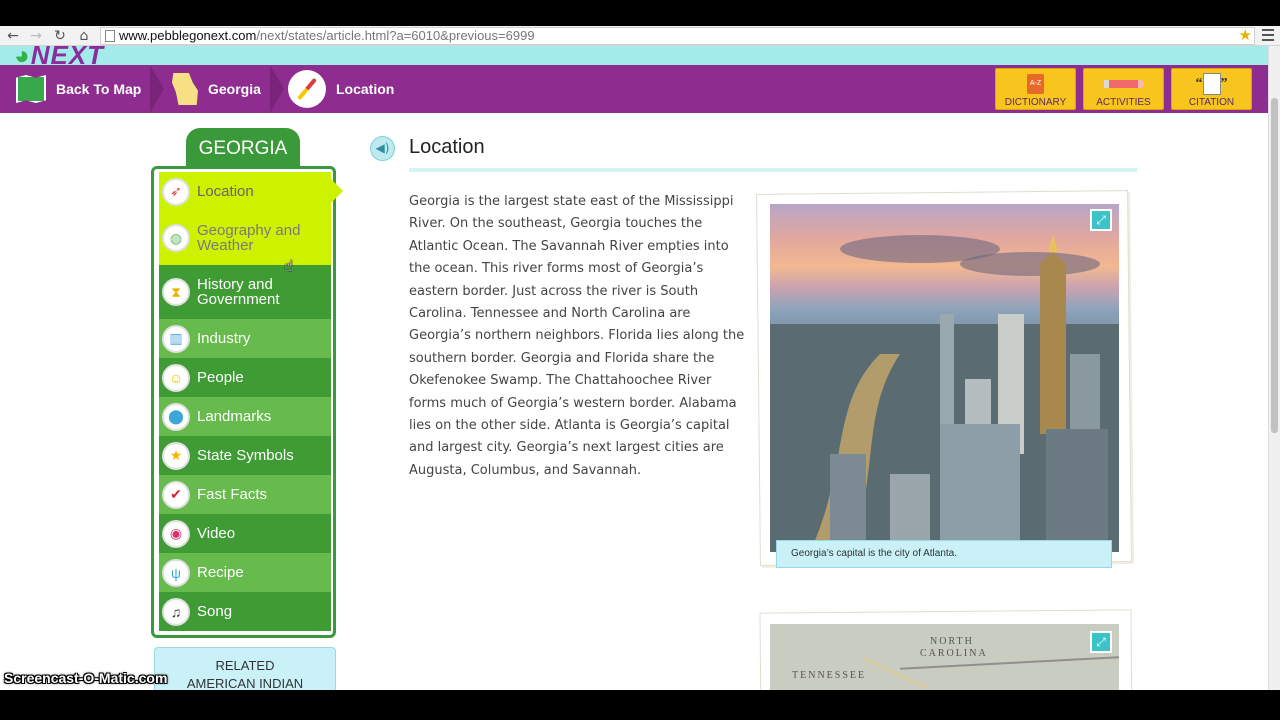  I want to click on sidebar-item-label: Recipe, so click(220, 572).